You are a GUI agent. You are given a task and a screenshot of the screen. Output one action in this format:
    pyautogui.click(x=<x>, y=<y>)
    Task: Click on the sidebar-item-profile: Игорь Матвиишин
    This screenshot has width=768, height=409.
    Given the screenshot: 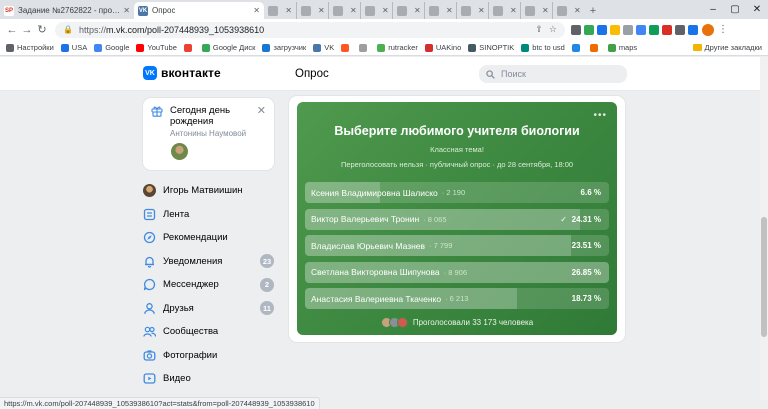 What is the action you would take?
    pyautogui.click(x=210, y=191)
    